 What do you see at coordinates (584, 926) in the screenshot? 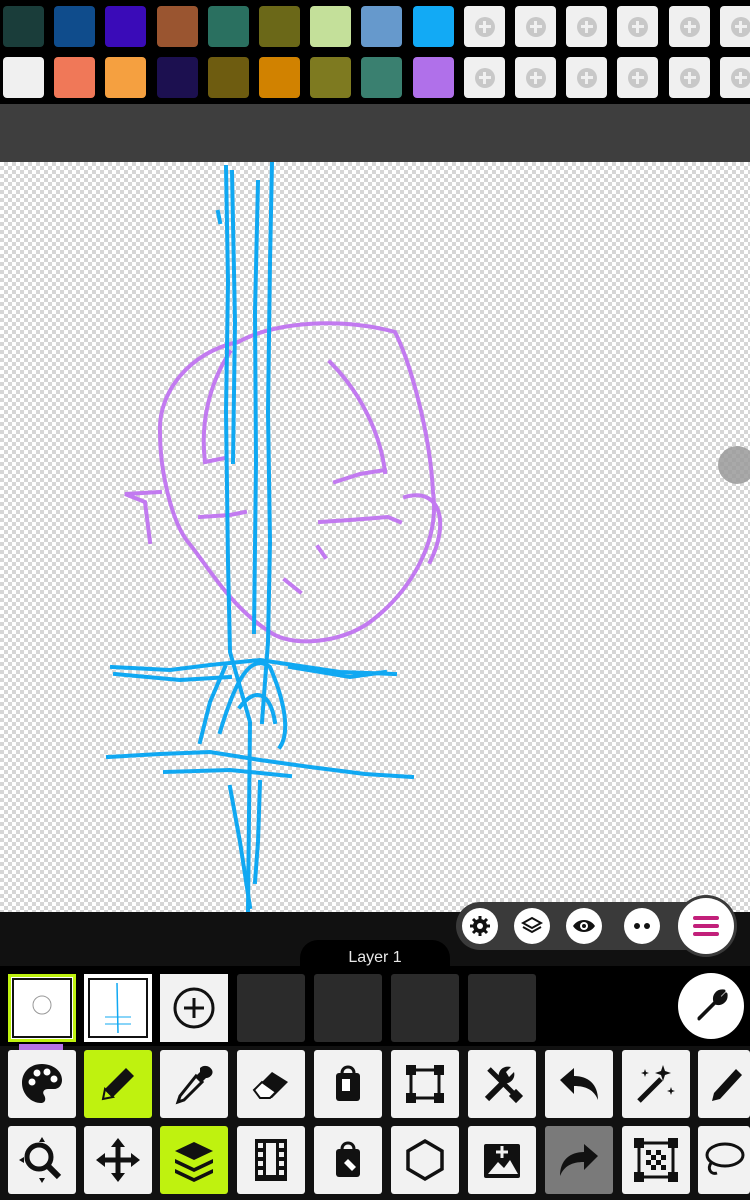
I see `eye-icon` at bounding box center [584, 926].